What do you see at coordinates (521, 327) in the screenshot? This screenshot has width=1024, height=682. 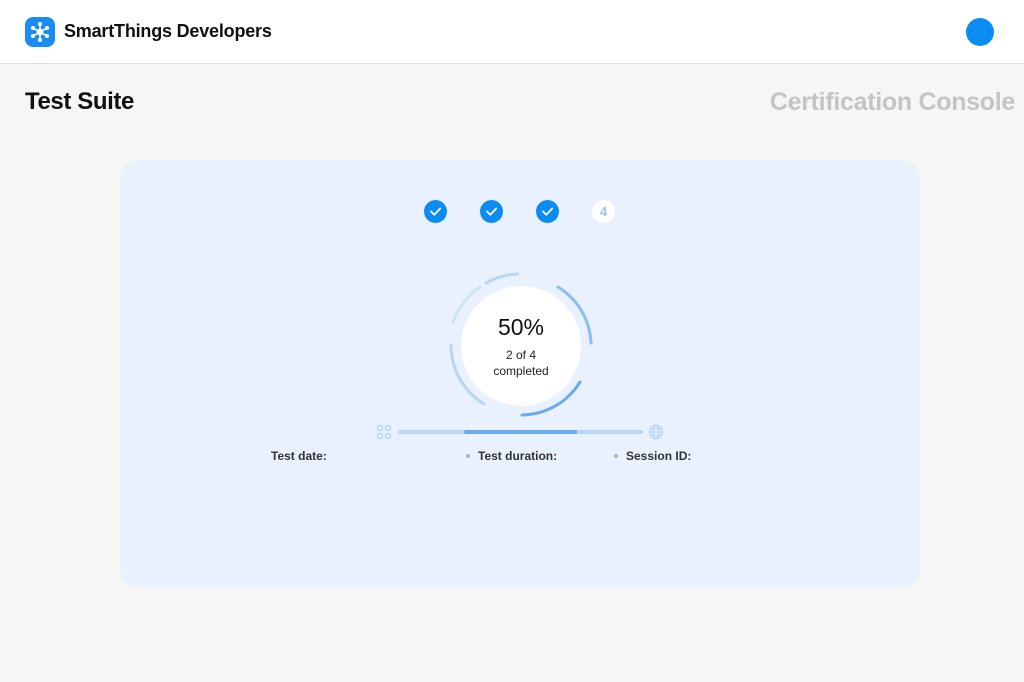 I see `progress-percent: 50%` at bounding box center [521, 327].